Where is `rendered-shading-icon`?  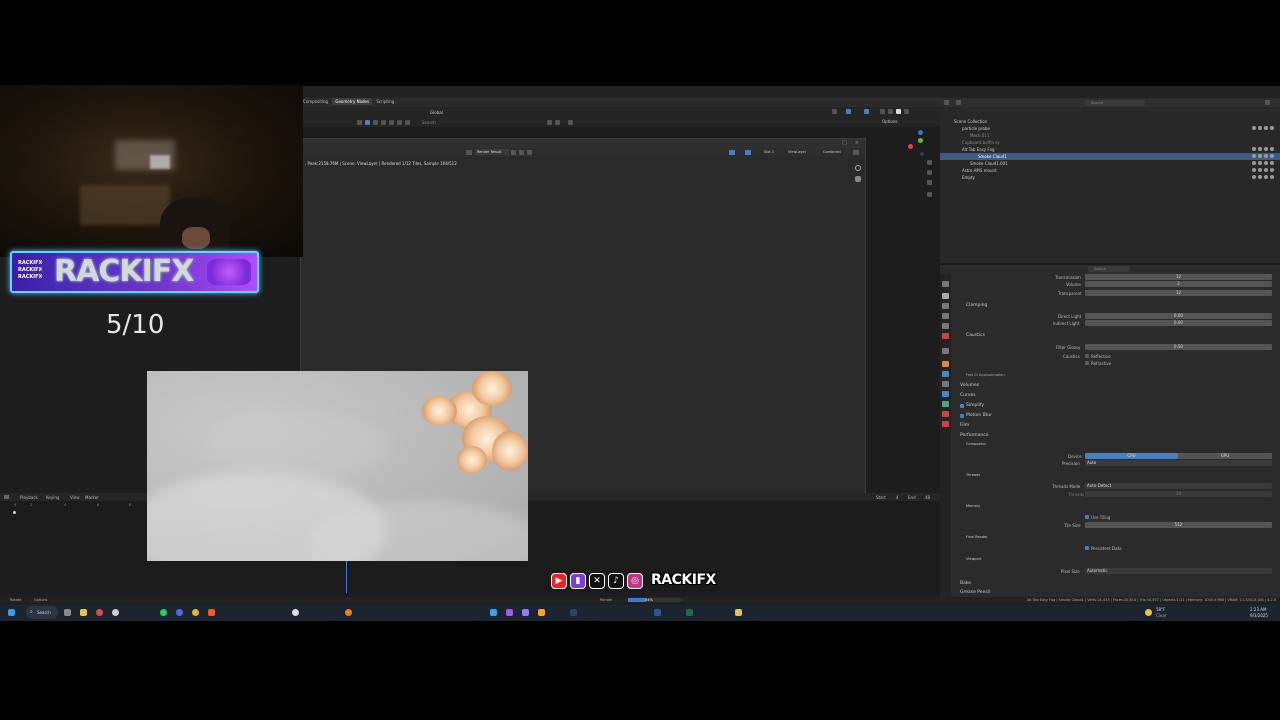
rendered-shading-icon is located at coordinates (898, 111).